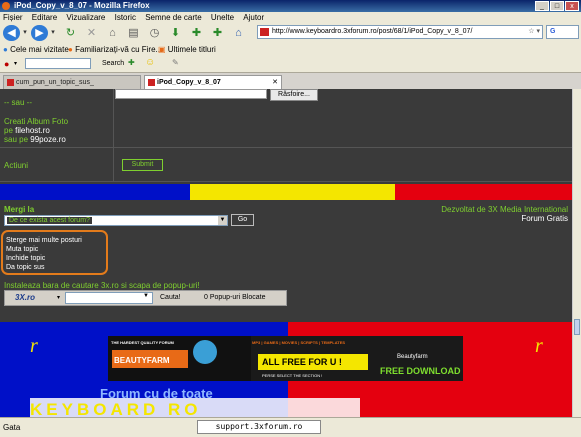 This screenshot has width=581, height=437. I want to click on submit-button: Submit, so click(142, 165).